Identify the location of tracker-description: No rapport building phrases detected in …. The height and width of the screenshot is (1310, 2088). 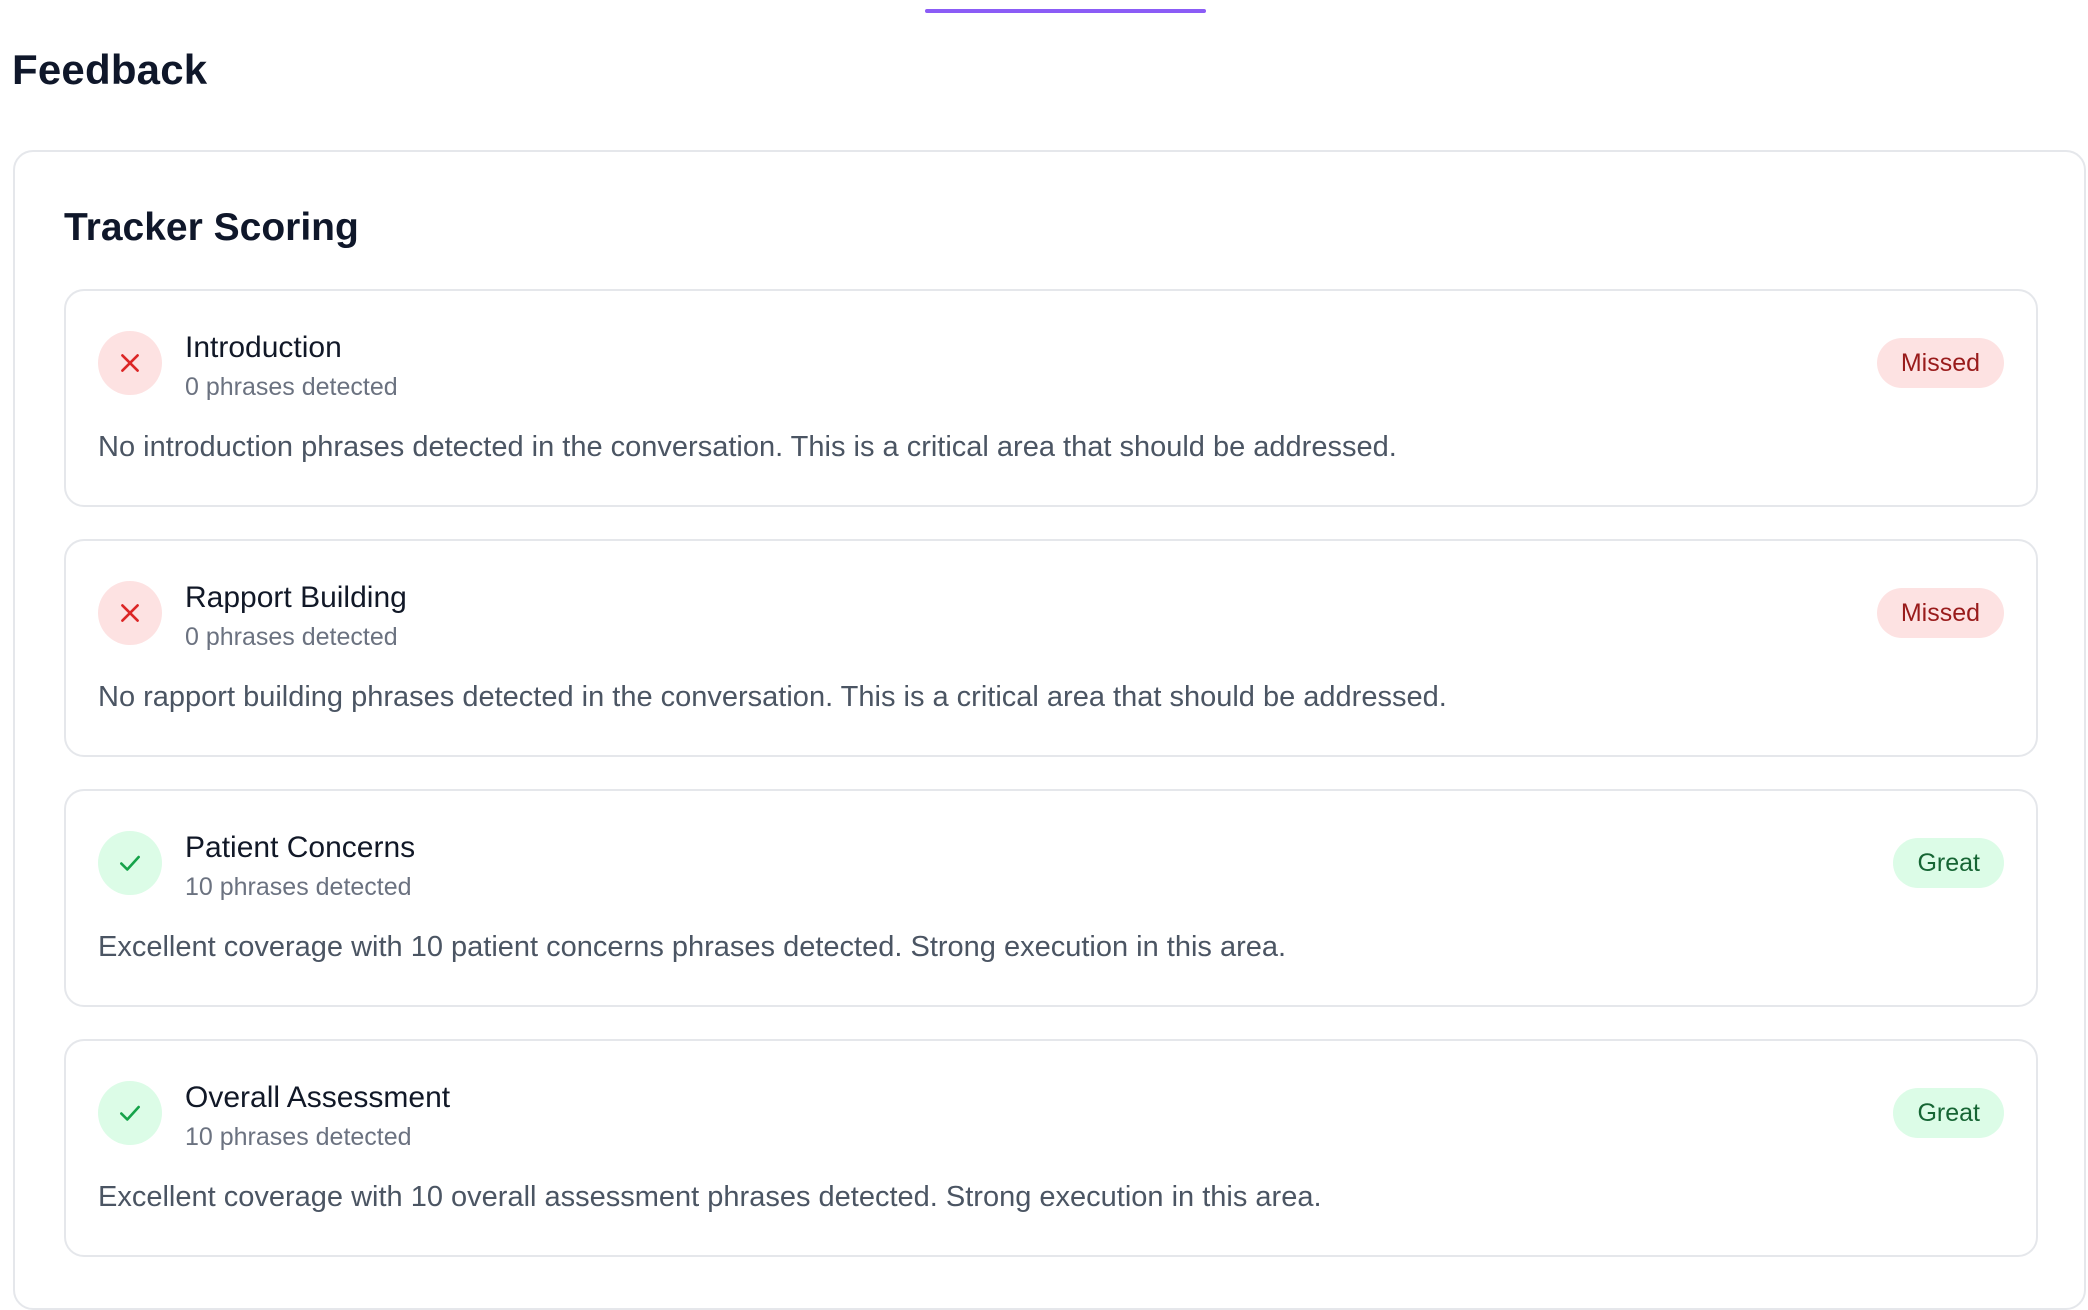
(772, 697).